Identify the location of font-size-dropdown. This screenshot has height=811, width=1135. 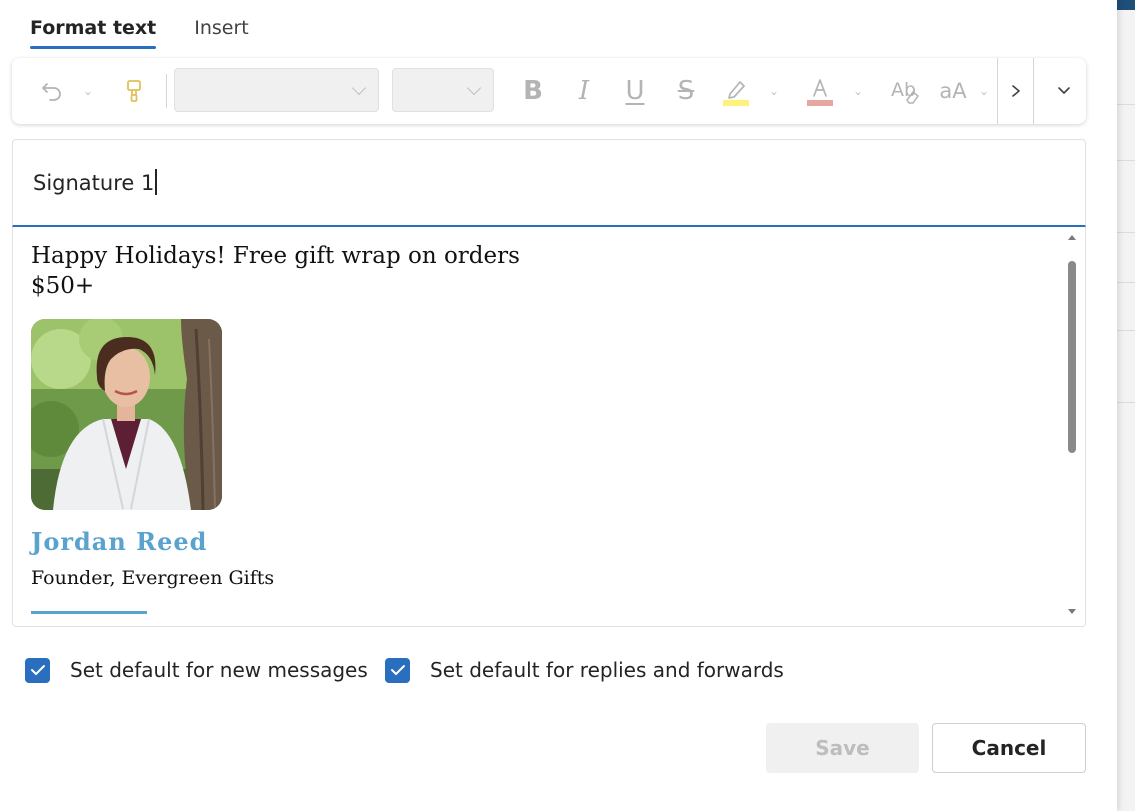
(443, 90).